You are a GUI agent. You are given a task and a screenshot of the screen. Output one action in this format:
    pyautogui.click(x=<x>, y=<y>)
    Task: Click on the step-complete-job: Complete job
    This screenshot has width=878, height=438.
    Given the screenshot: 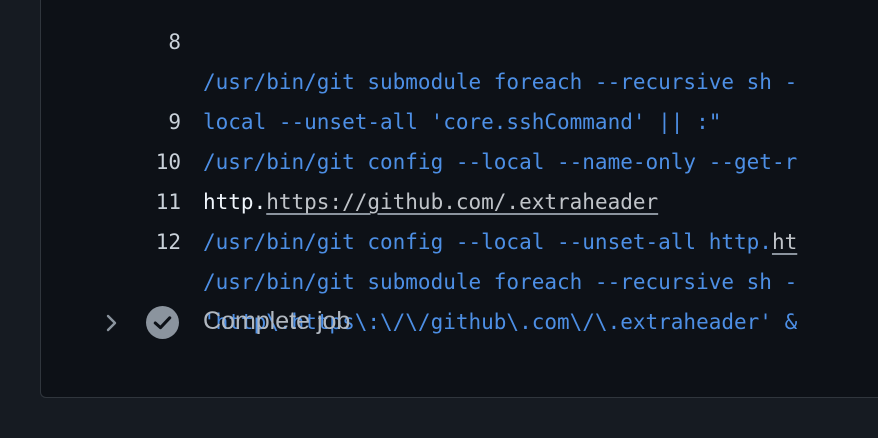 What is the action you would take?
    pyautogui.click(x=341, y=323)
    